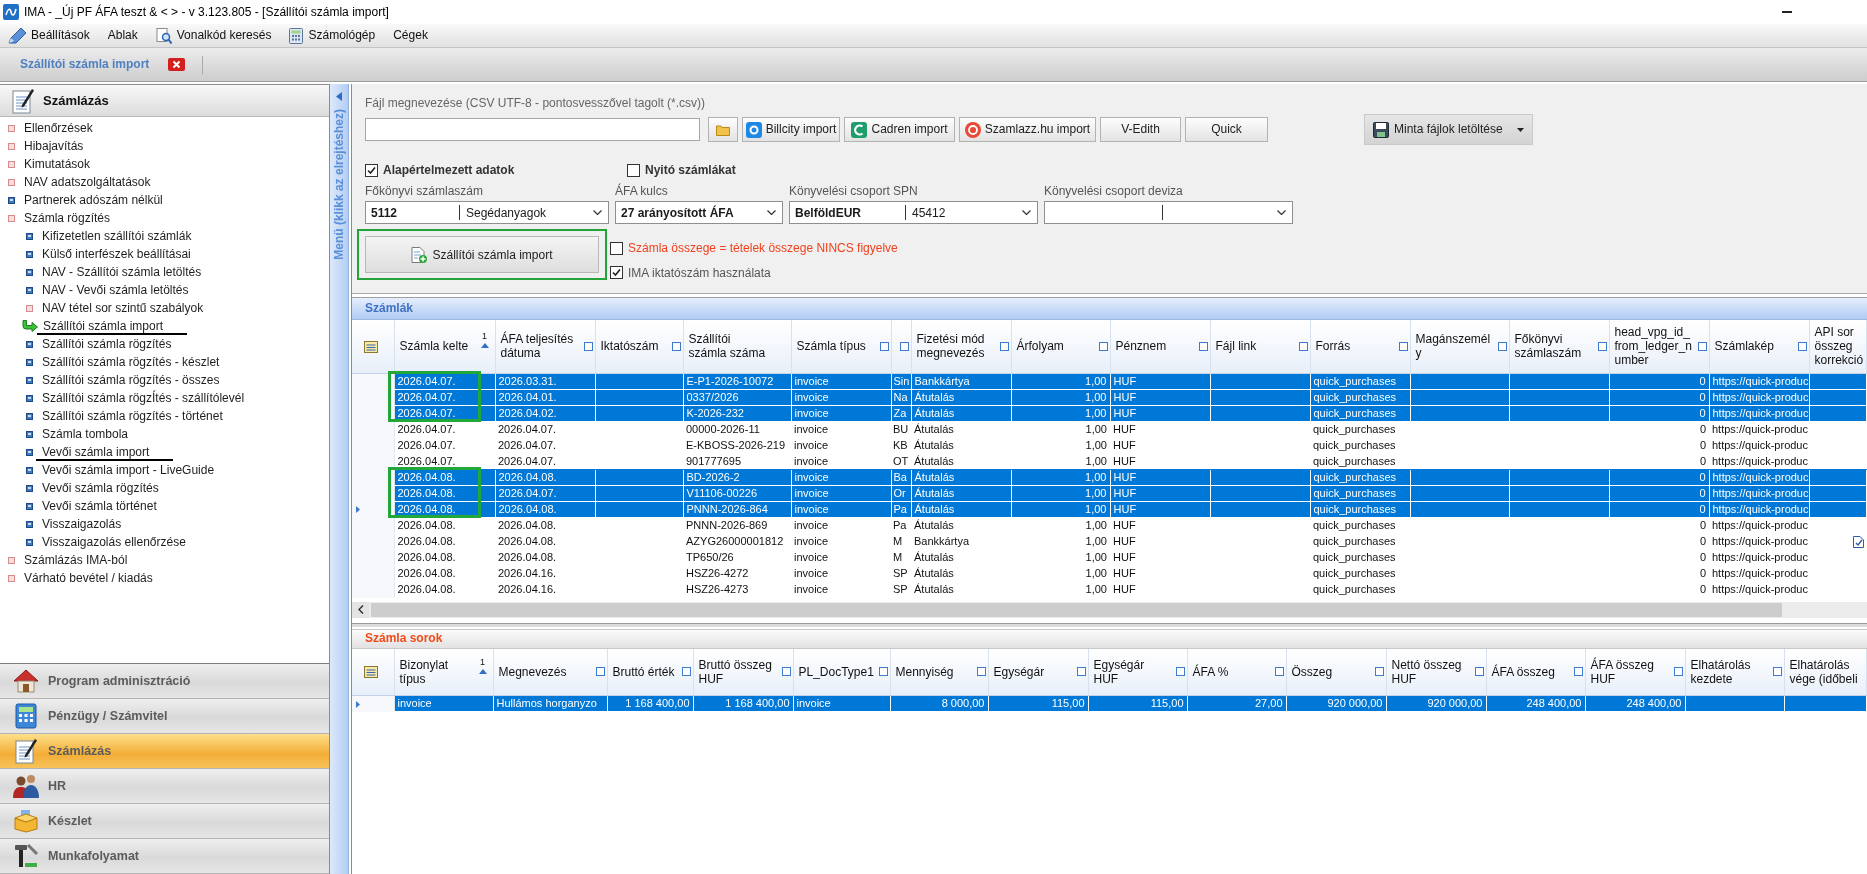 The image size is (1867, 874). What do you see at coordinates (99, 506) in the screenshot?
I see `tree-item: Vevői számla történet` at bounding box center [99, 506].